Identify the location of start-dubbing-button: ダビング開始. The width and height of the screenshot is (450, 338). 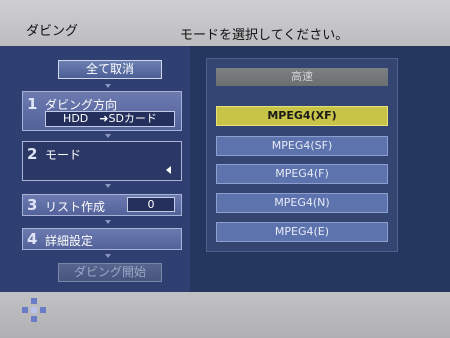
(110, 272).